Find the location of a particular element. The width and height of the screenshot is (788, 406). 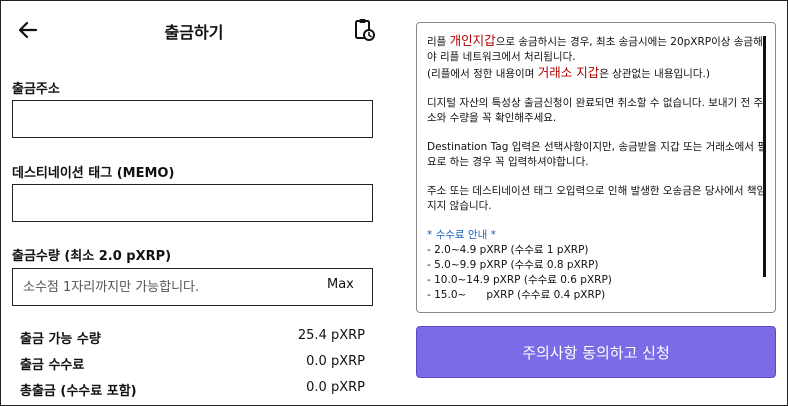

agree-and-apply-button: 주의사항 동의하고 신청 is located at coordinates (596, 352).